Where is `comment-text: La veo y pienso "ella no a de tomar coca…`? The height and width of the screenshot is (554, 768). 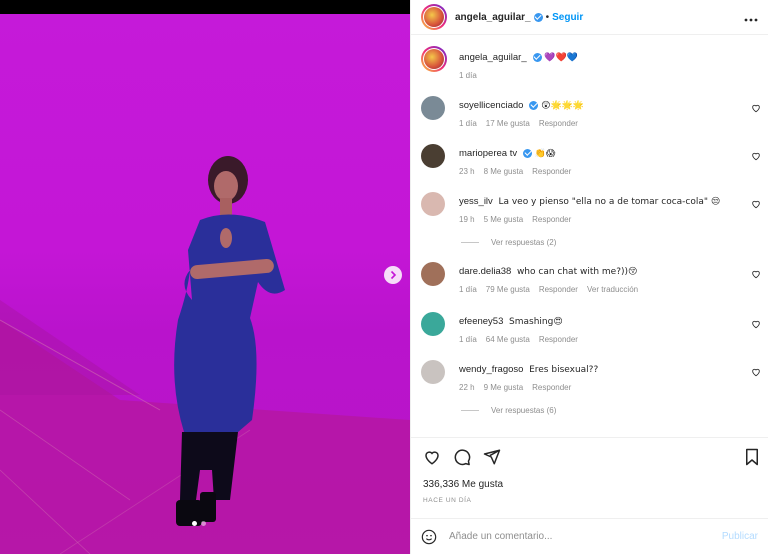 comment-text: La veo y pienso "ella no a de tomar coca… is located at coordinates (609, 202).